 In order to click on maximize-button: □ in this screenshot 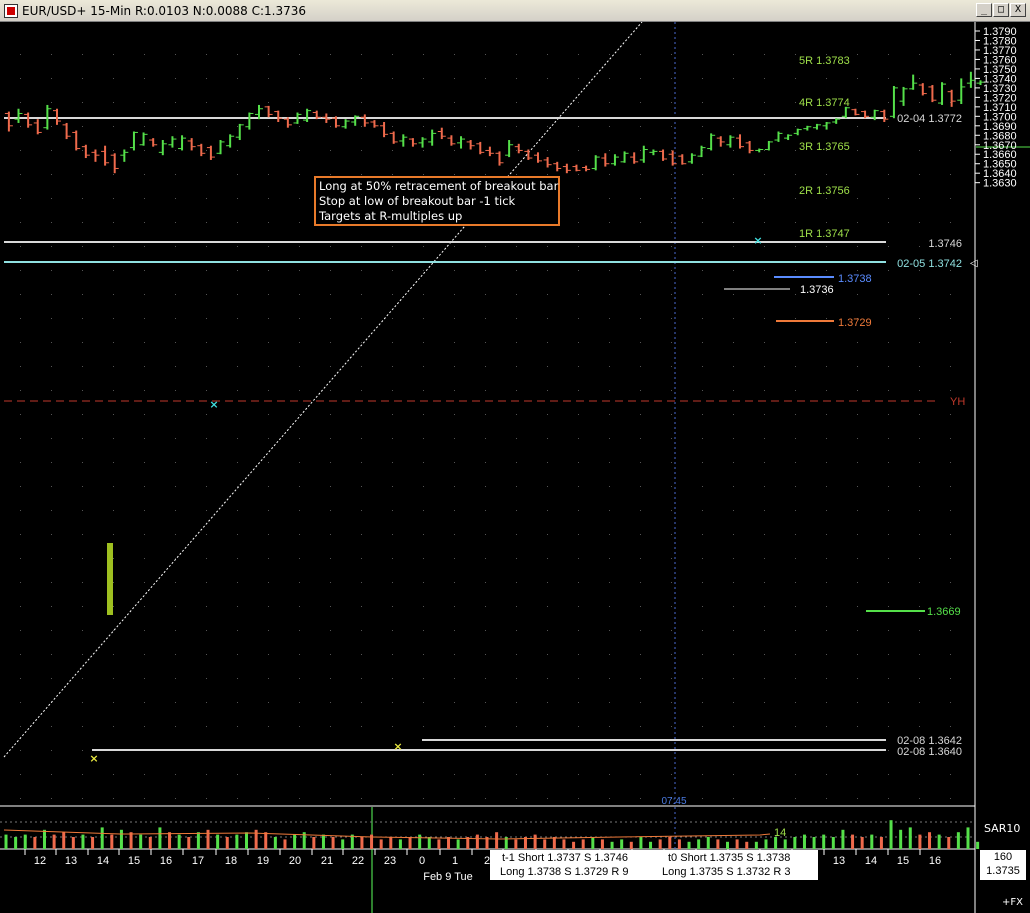, I will do `click(1001, 10)`.